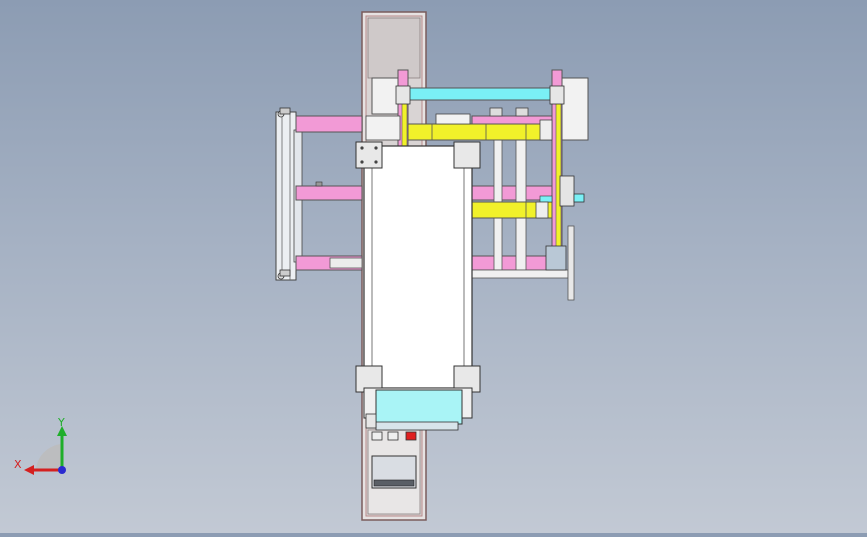 Image resolution: width=867 pixels, height=537 pixels. I want to click on triad-plane, so click(49, 457).